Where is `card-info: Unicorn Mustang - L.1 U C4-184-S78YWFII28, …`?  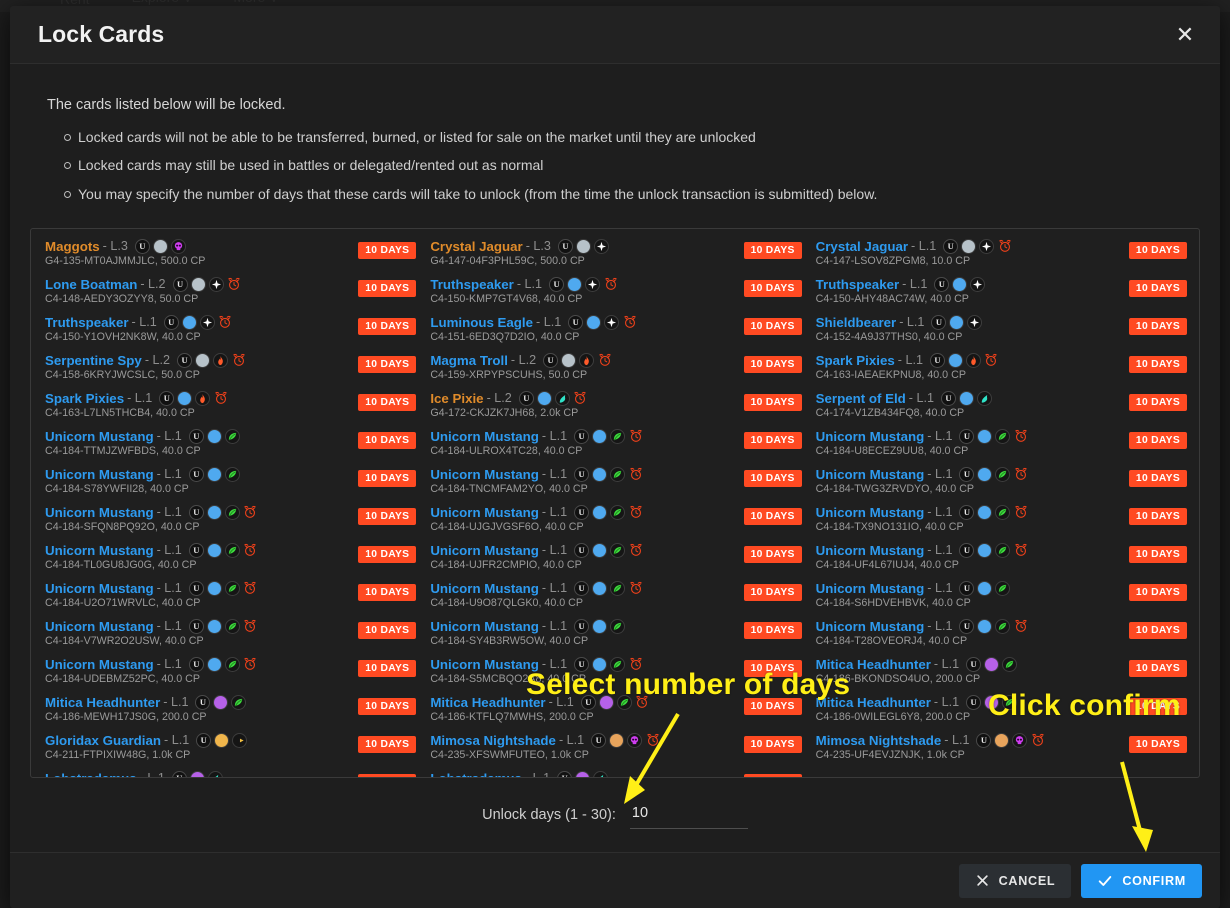
card-info: Unicorn Mustang - L.1 U C4-184-S78YWFII28, … is located at coordinates (197, 480).